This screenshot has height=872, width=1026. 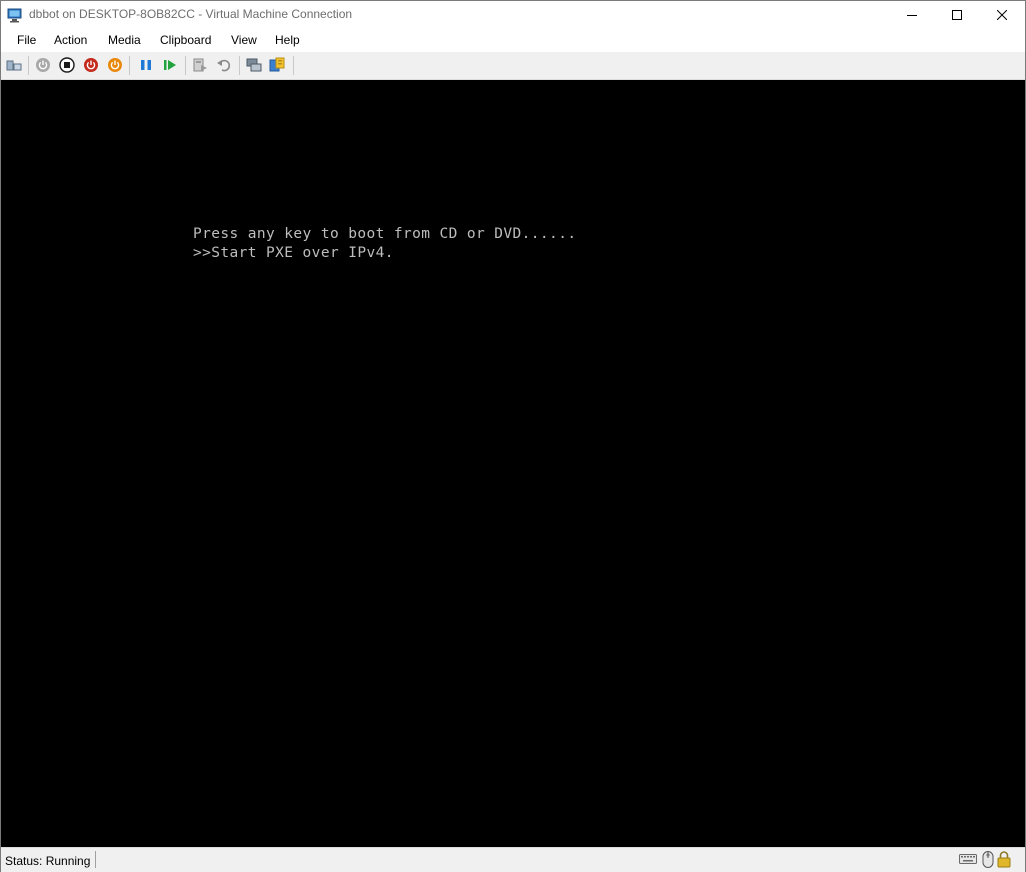 I want to click on checkpoint-button, so click(x=200, y=65).